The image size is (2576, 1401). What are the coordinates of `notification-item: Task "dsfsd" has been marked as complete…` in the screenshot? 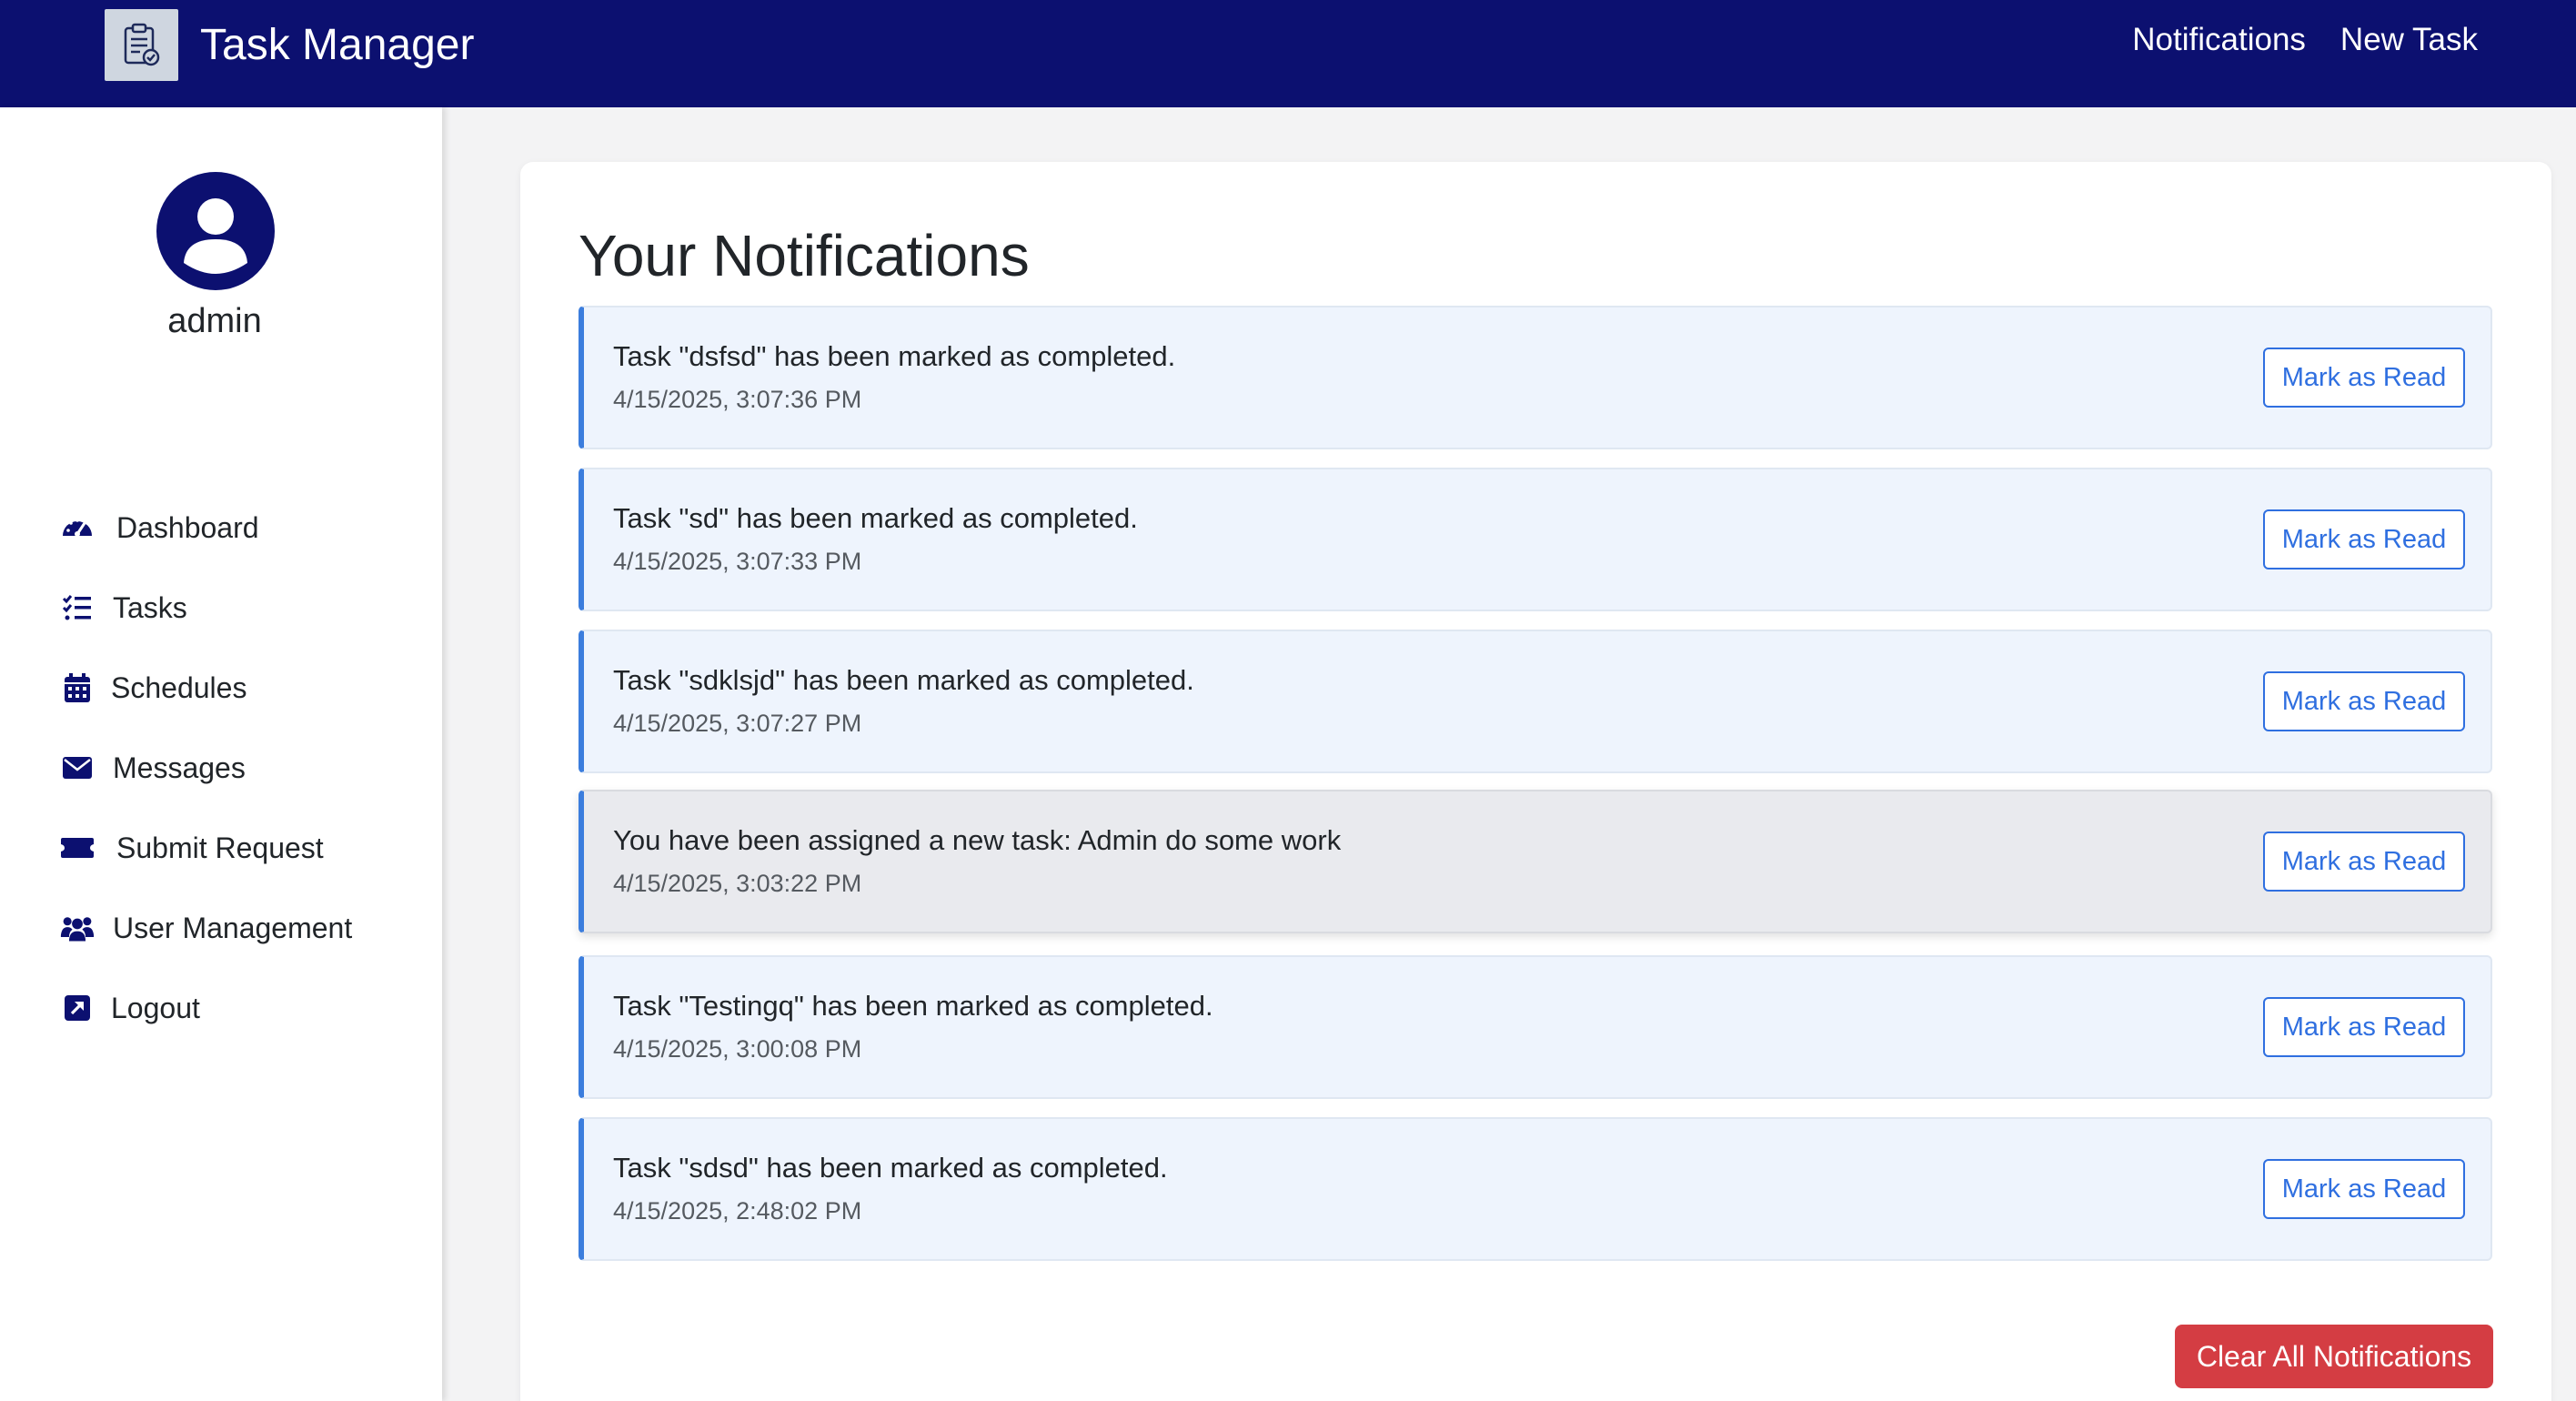 It's located at (1535, 377).